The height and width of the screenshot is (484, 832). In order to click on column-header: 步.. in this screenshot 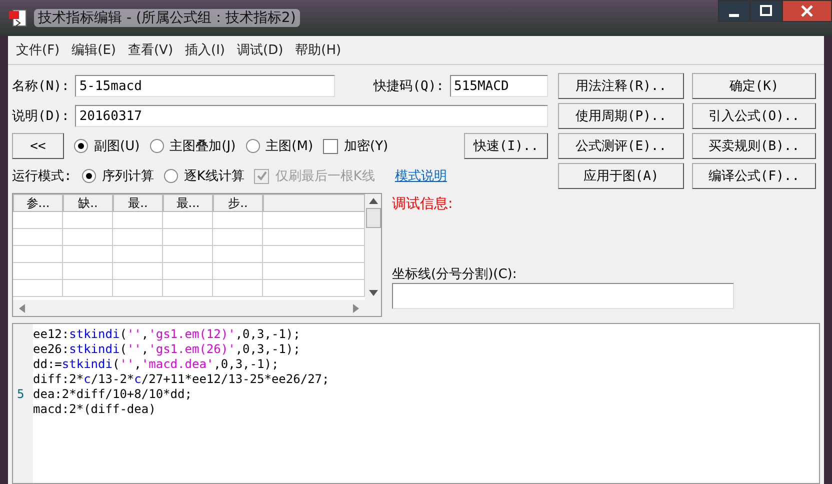, I will do `click(238, 203)`.